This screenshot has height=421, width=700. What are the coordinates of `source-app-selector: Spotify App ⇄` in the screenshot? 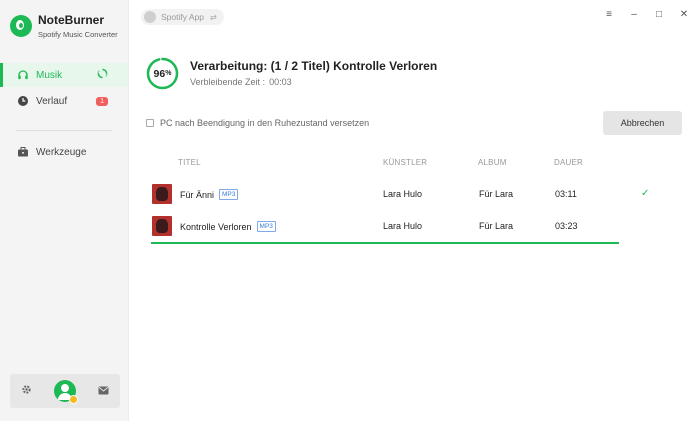 It's located at (182, 17).